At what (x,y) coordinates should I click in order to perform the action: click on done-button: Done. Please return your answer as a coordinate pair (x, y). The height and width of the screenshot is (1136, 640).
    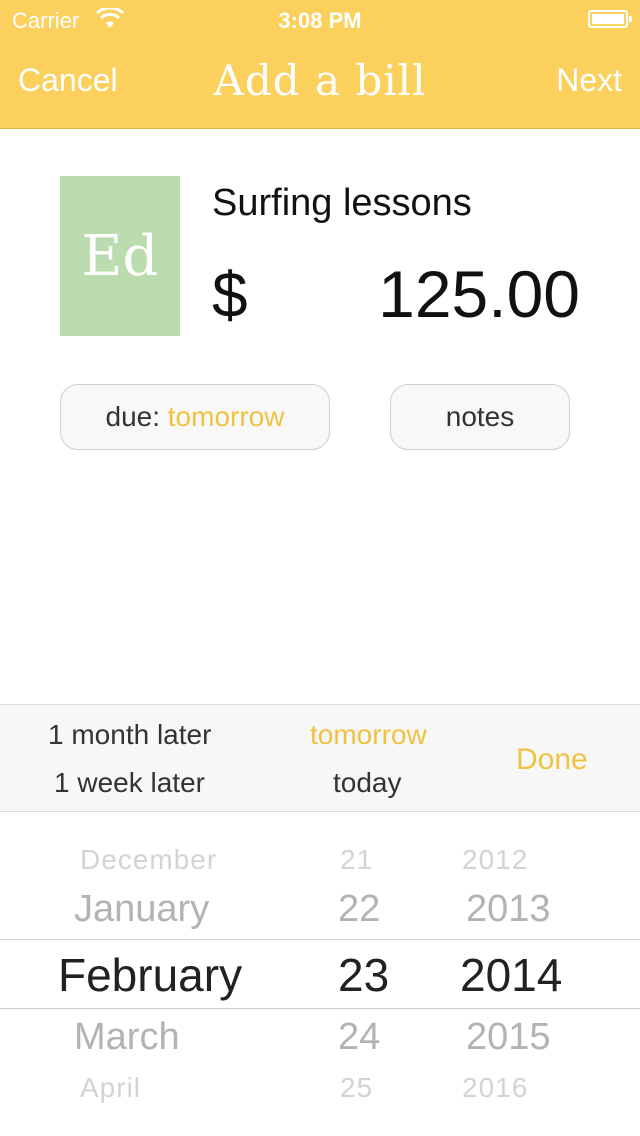
    Looking at the image, I should click on (552, 760).